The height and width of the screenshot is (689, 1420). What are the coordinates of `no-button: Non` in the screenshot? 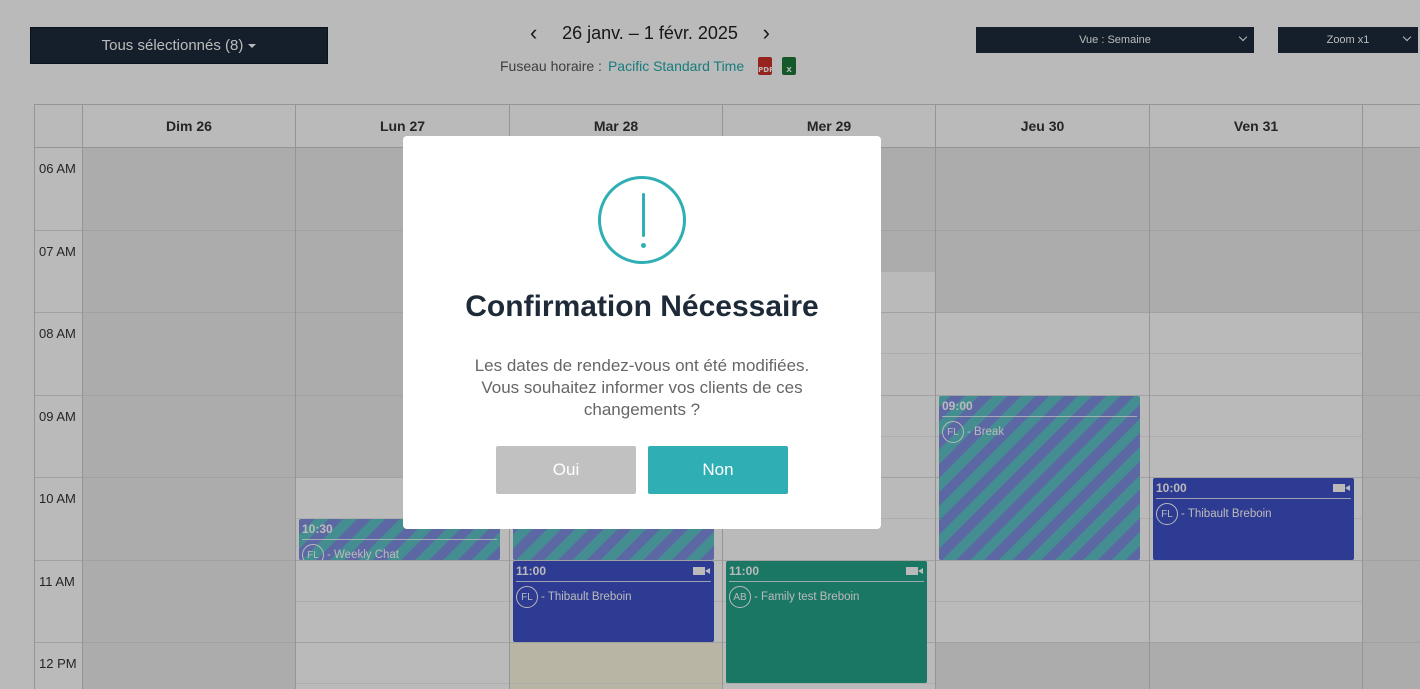 It's located at (718, 470).